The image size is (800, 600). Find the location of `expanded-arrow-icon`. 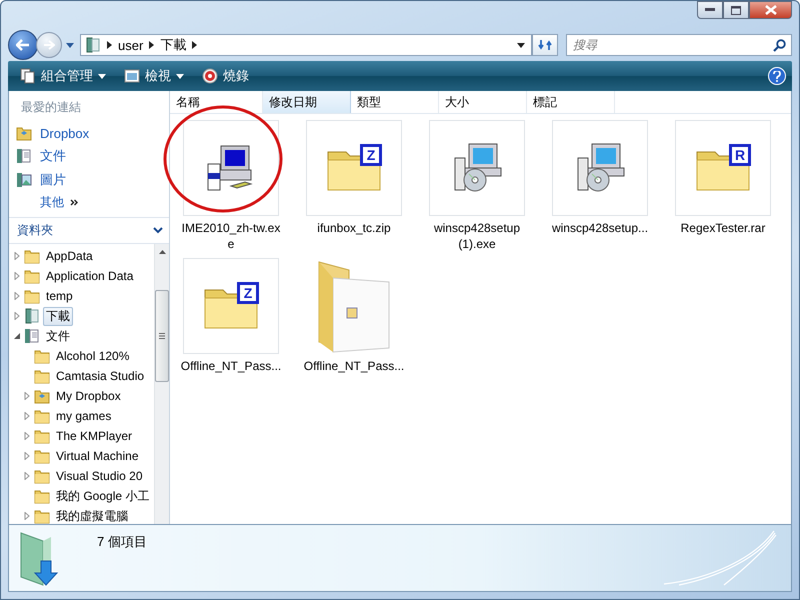

expanded-arrow-icon is located at coordinates (17, 336).